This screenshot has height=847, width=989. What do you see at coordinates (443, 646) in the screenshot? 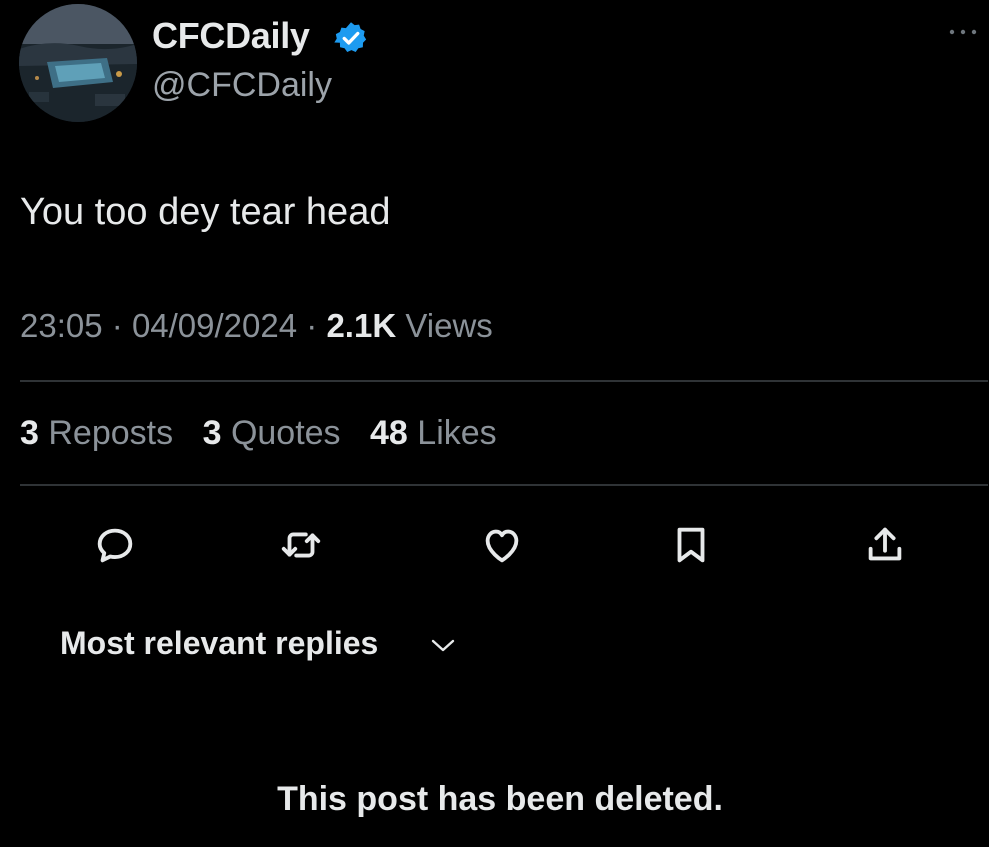
I see `chevron-down-icon` at bounding box center [443, 646].